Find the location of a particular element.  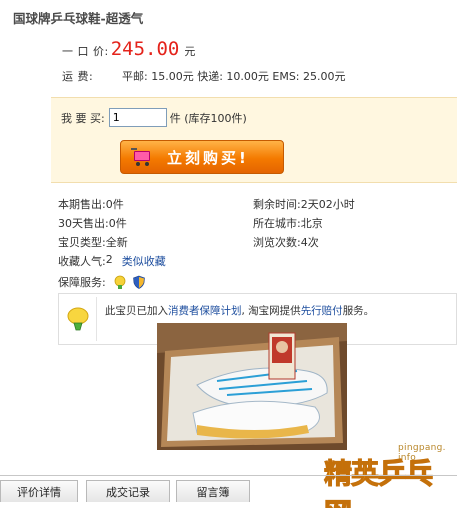

quantity-label: 我 要 买: is located at coordinates (83, 118).